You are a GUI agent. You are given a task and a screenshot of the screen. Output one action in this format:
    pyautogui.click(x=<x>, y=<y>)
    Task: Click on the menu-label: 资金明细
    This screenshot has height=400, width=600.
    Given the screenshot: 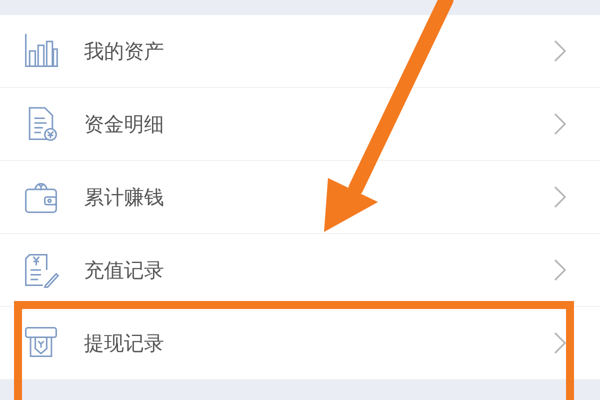 What is the action you would take?
    pyautogui.click(x=124, y=124)
    